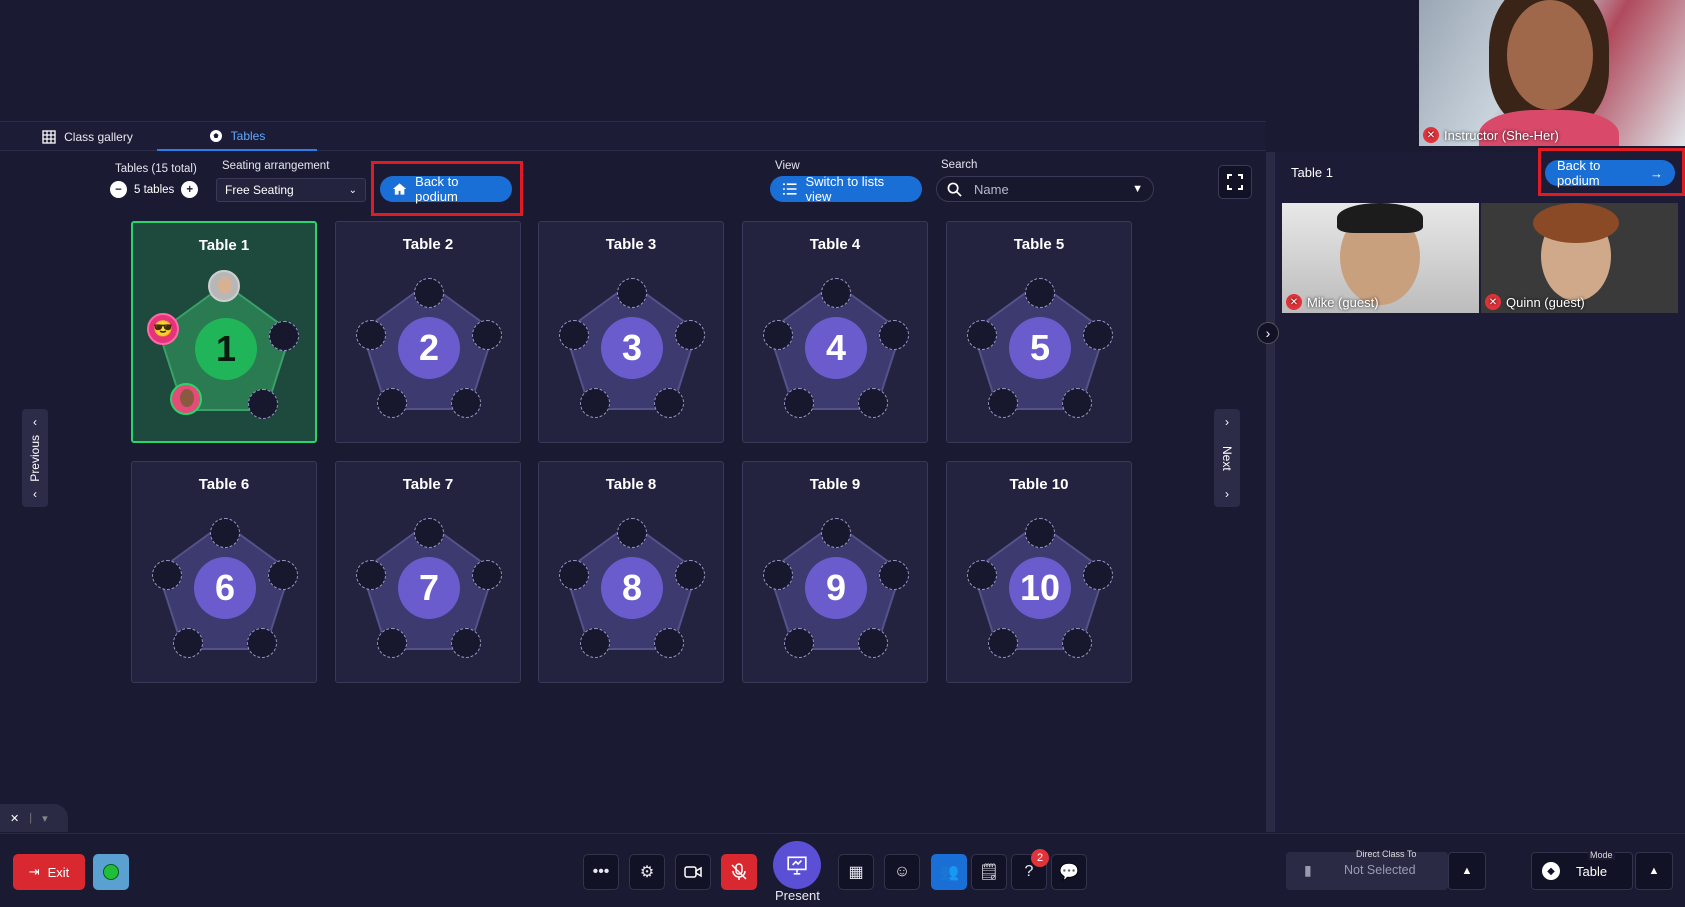  What do you see at coordinates (1380, 218) in the screenshot?
I see `participant-hair` at bounding box center [1380, 218].